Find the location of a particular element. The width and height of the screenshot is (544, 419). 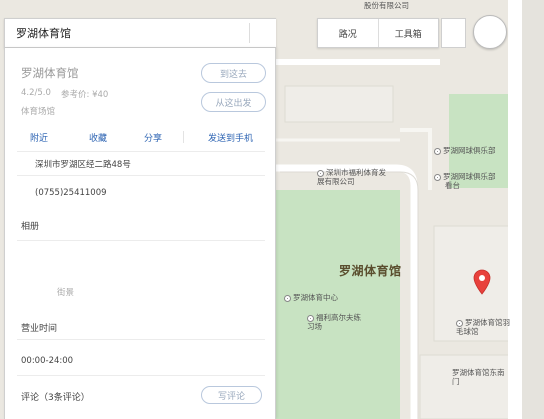

traffic-button: 路况 is located at coordinates (348, 33).